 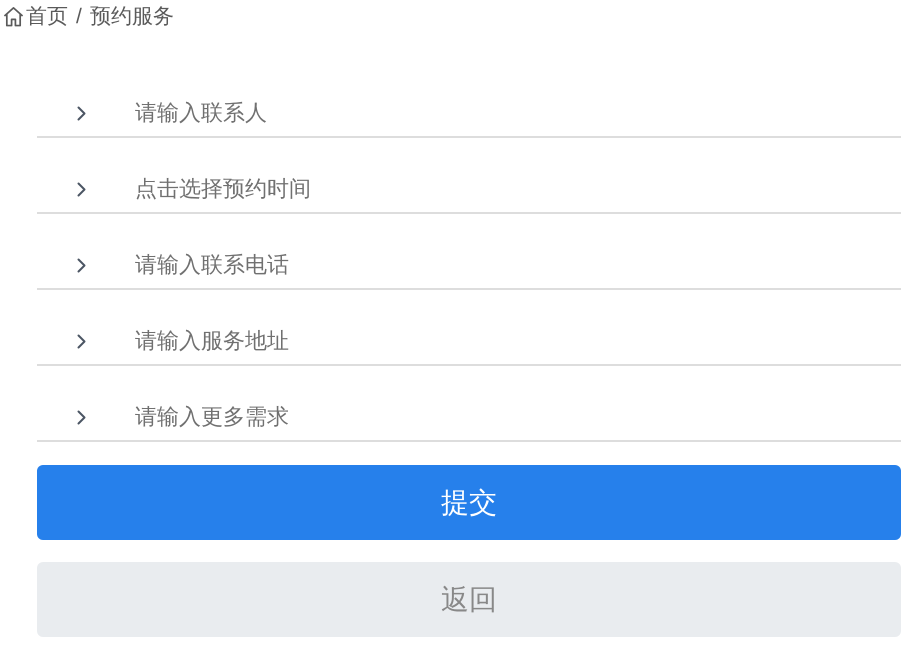 I want to click on input-field: 请输入服务地址, so click(x=518, y=341).